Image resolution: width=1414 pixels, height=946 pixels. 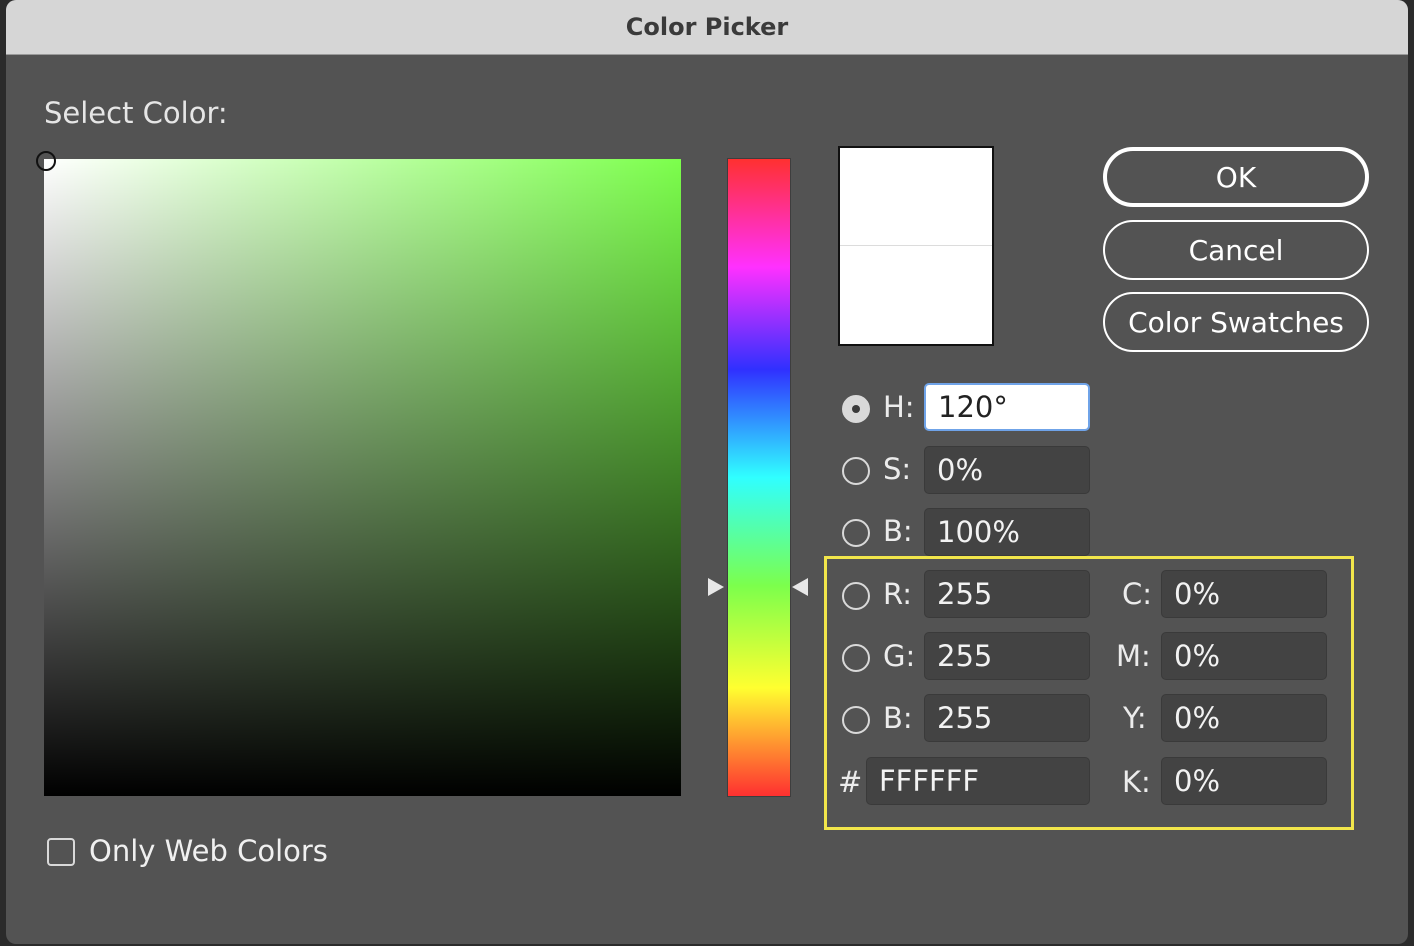 What do you see at coordinates (759, 477) in the screenshot?
I see `hue-slider` at bounding box center [759, 477].